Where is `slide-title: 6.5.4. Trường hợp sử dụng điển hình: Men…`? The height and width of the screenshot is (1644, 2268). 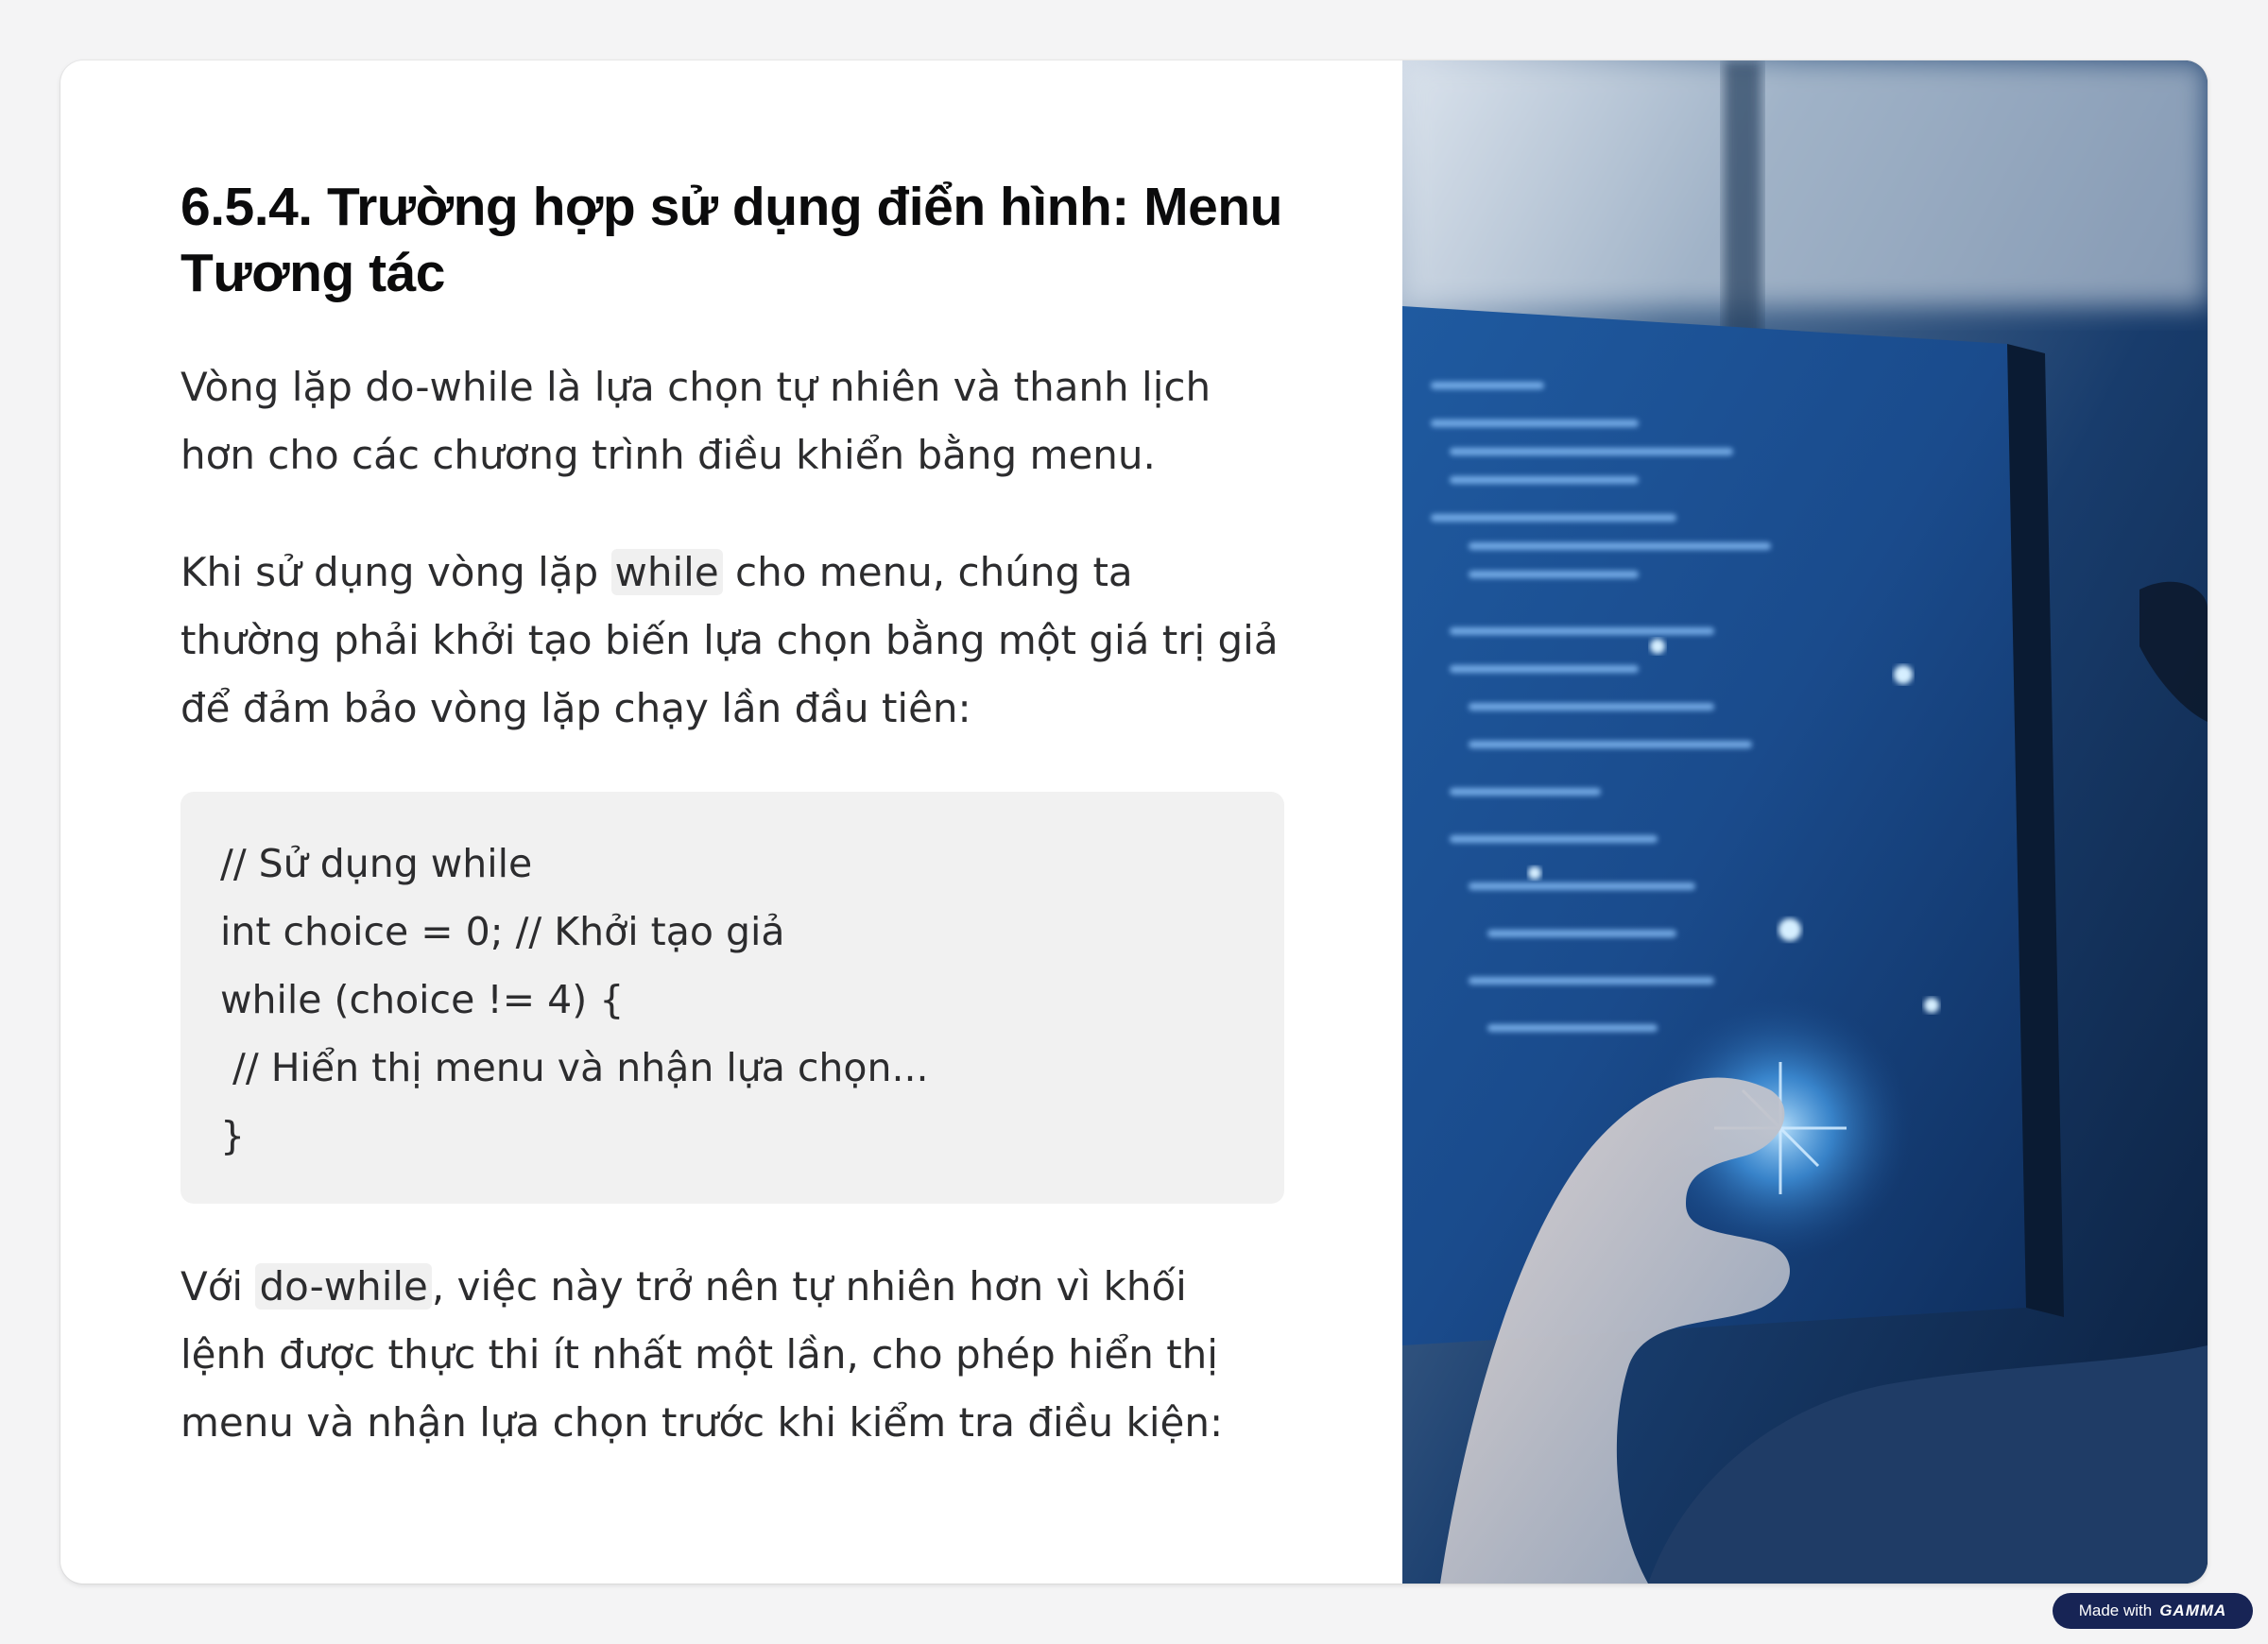 slide-title: 6.5.4. Trường hợp sử dụng điển hình: Men… is located at coordinates (731, 240).